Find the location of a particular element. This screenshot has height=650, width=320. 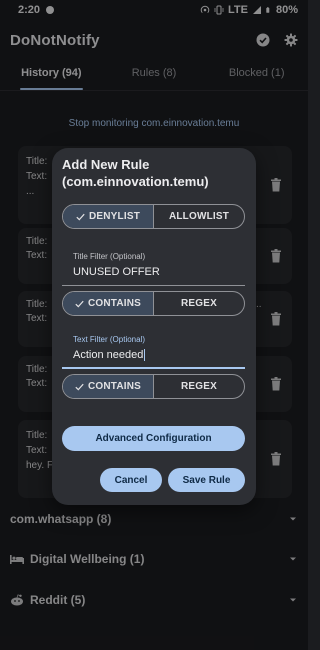

text-caret is located at coordinates (145, 355).